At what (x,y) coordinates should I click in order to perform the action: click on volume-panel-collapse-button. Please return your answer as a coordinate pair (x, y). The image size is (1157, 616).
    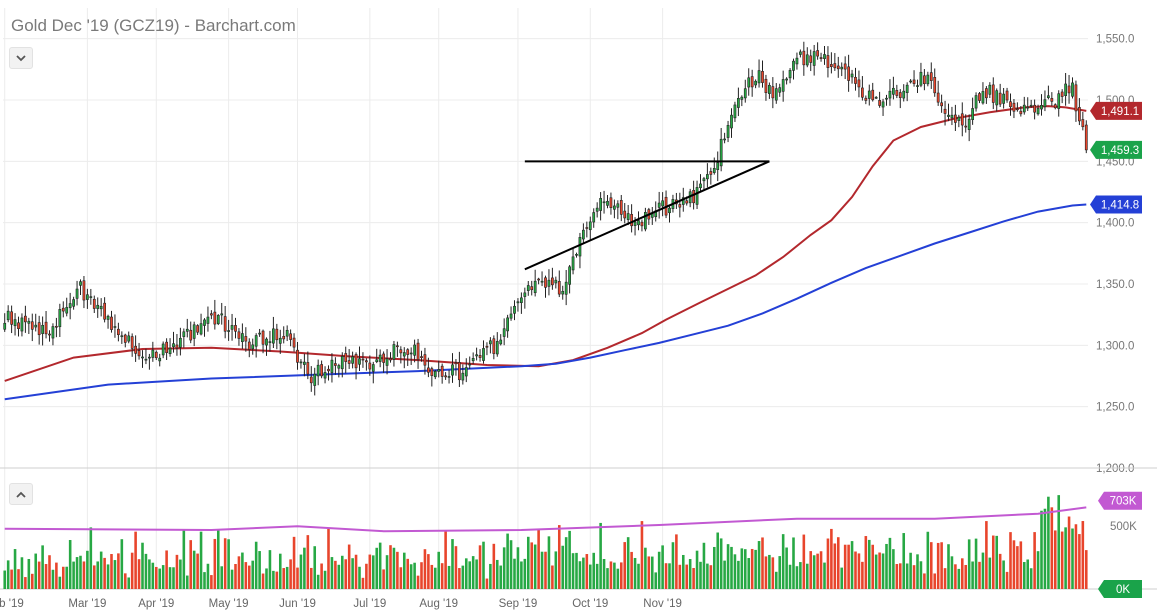
    Looking at the image, I should click on (21, 494).